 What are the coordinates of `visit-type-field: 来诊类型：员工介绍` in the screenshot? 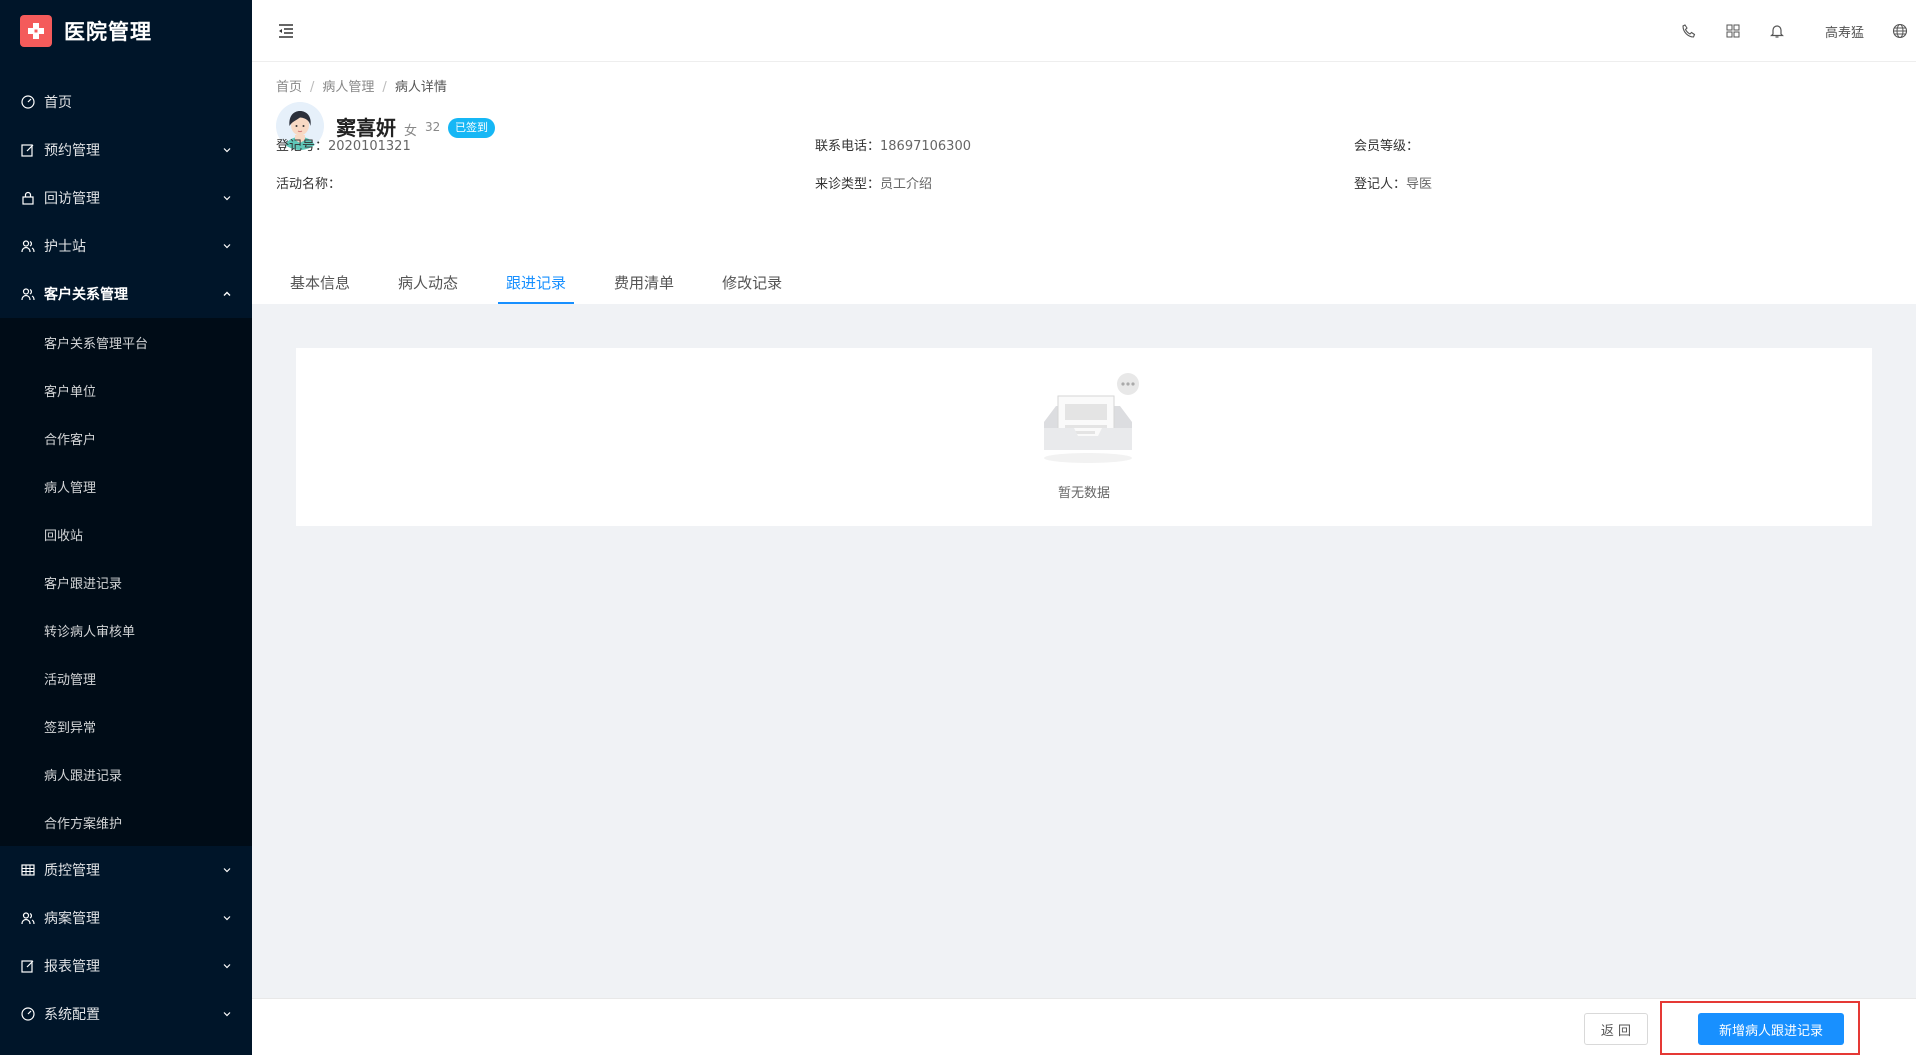 It's located at (873, 182).